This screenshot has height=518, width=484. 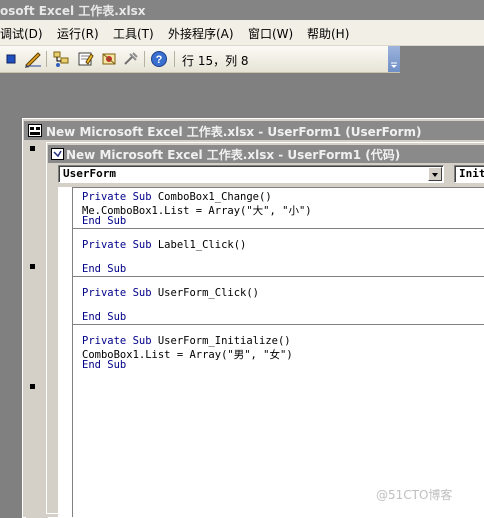 What do you see at coordinates (109, 59) in the screenshot?
I see `object-browser-icon` at bounding box center [109, 59].